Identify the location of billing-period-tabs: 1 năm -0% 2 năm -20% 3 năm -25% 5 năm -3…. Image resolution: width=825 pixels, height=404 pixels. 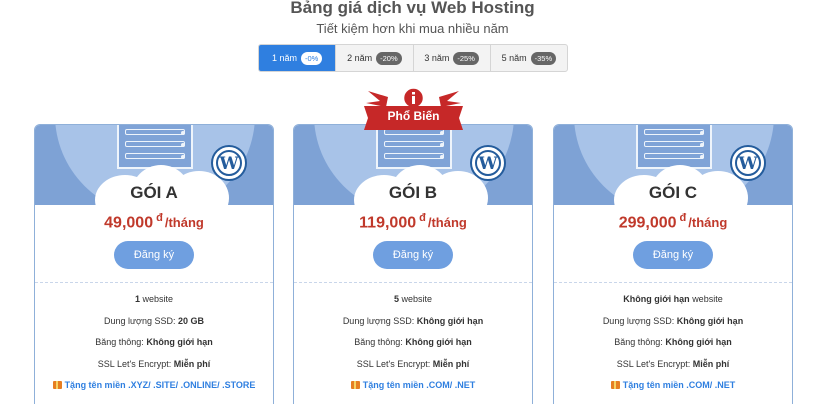
(413, 58).